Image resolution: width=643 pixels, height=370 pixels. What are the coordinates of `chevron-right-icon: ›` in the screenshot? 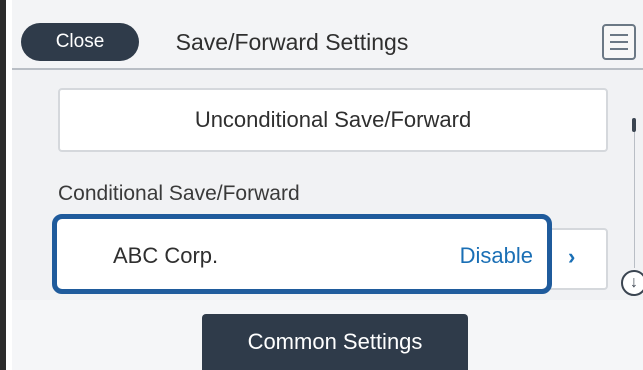 It's located at (572, 256).